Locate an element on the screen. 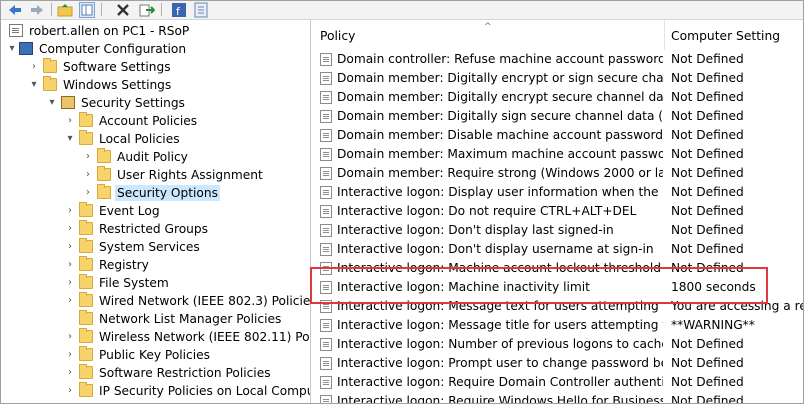  tree-item: › File System is located at coordinates (155, 283).